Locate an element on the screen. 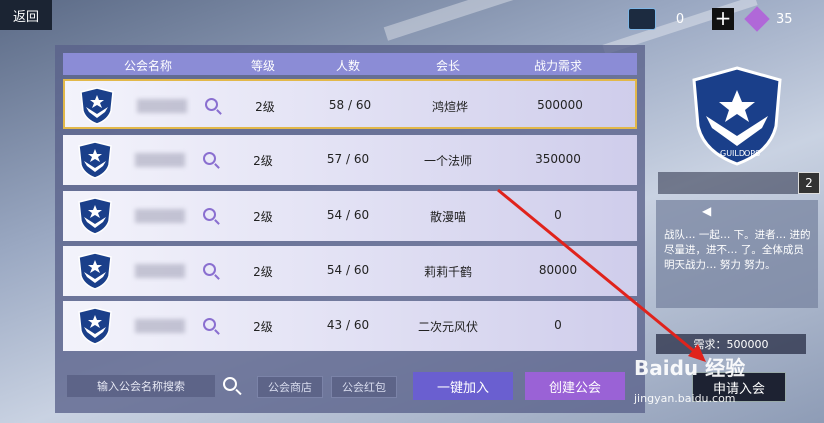  column-header-leader: 会长 is located at coordinates (447, 66).